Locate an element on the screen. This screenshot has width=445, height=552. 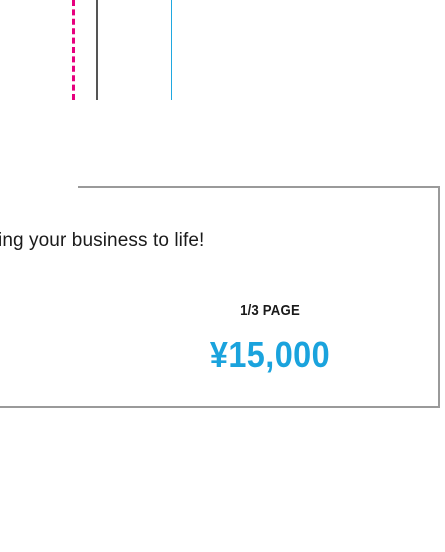
ad-card-bottom-border is located at coordinates (220, 407).